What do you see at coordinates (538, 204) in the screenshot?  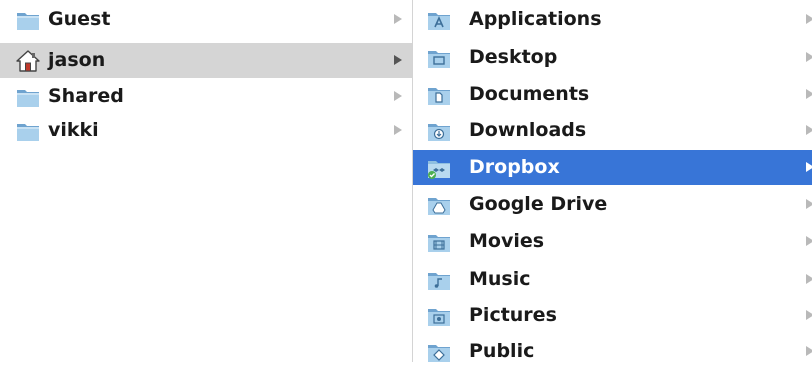 I see `column-item-label: Google Drive` at bounding box center [538, 204].